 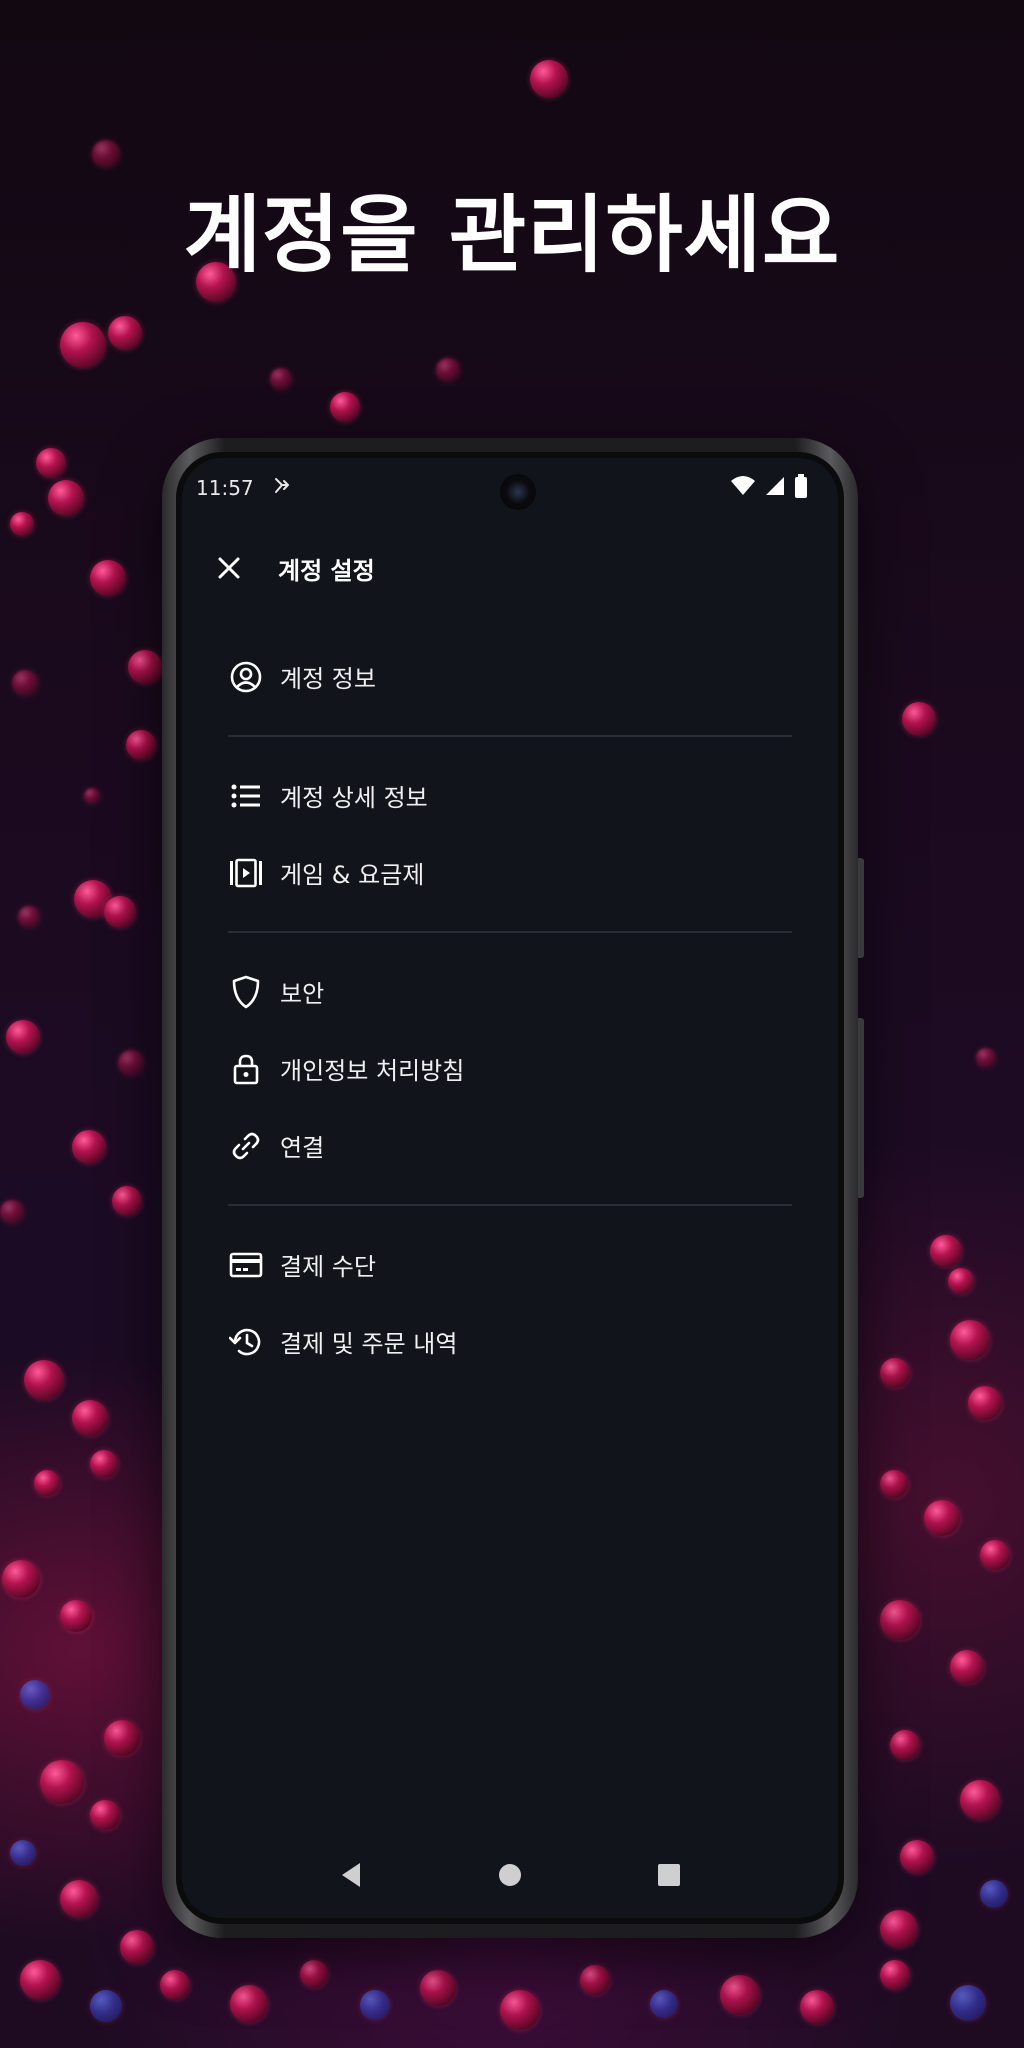 I want to click on volume-button, so click(x=861, y=908).